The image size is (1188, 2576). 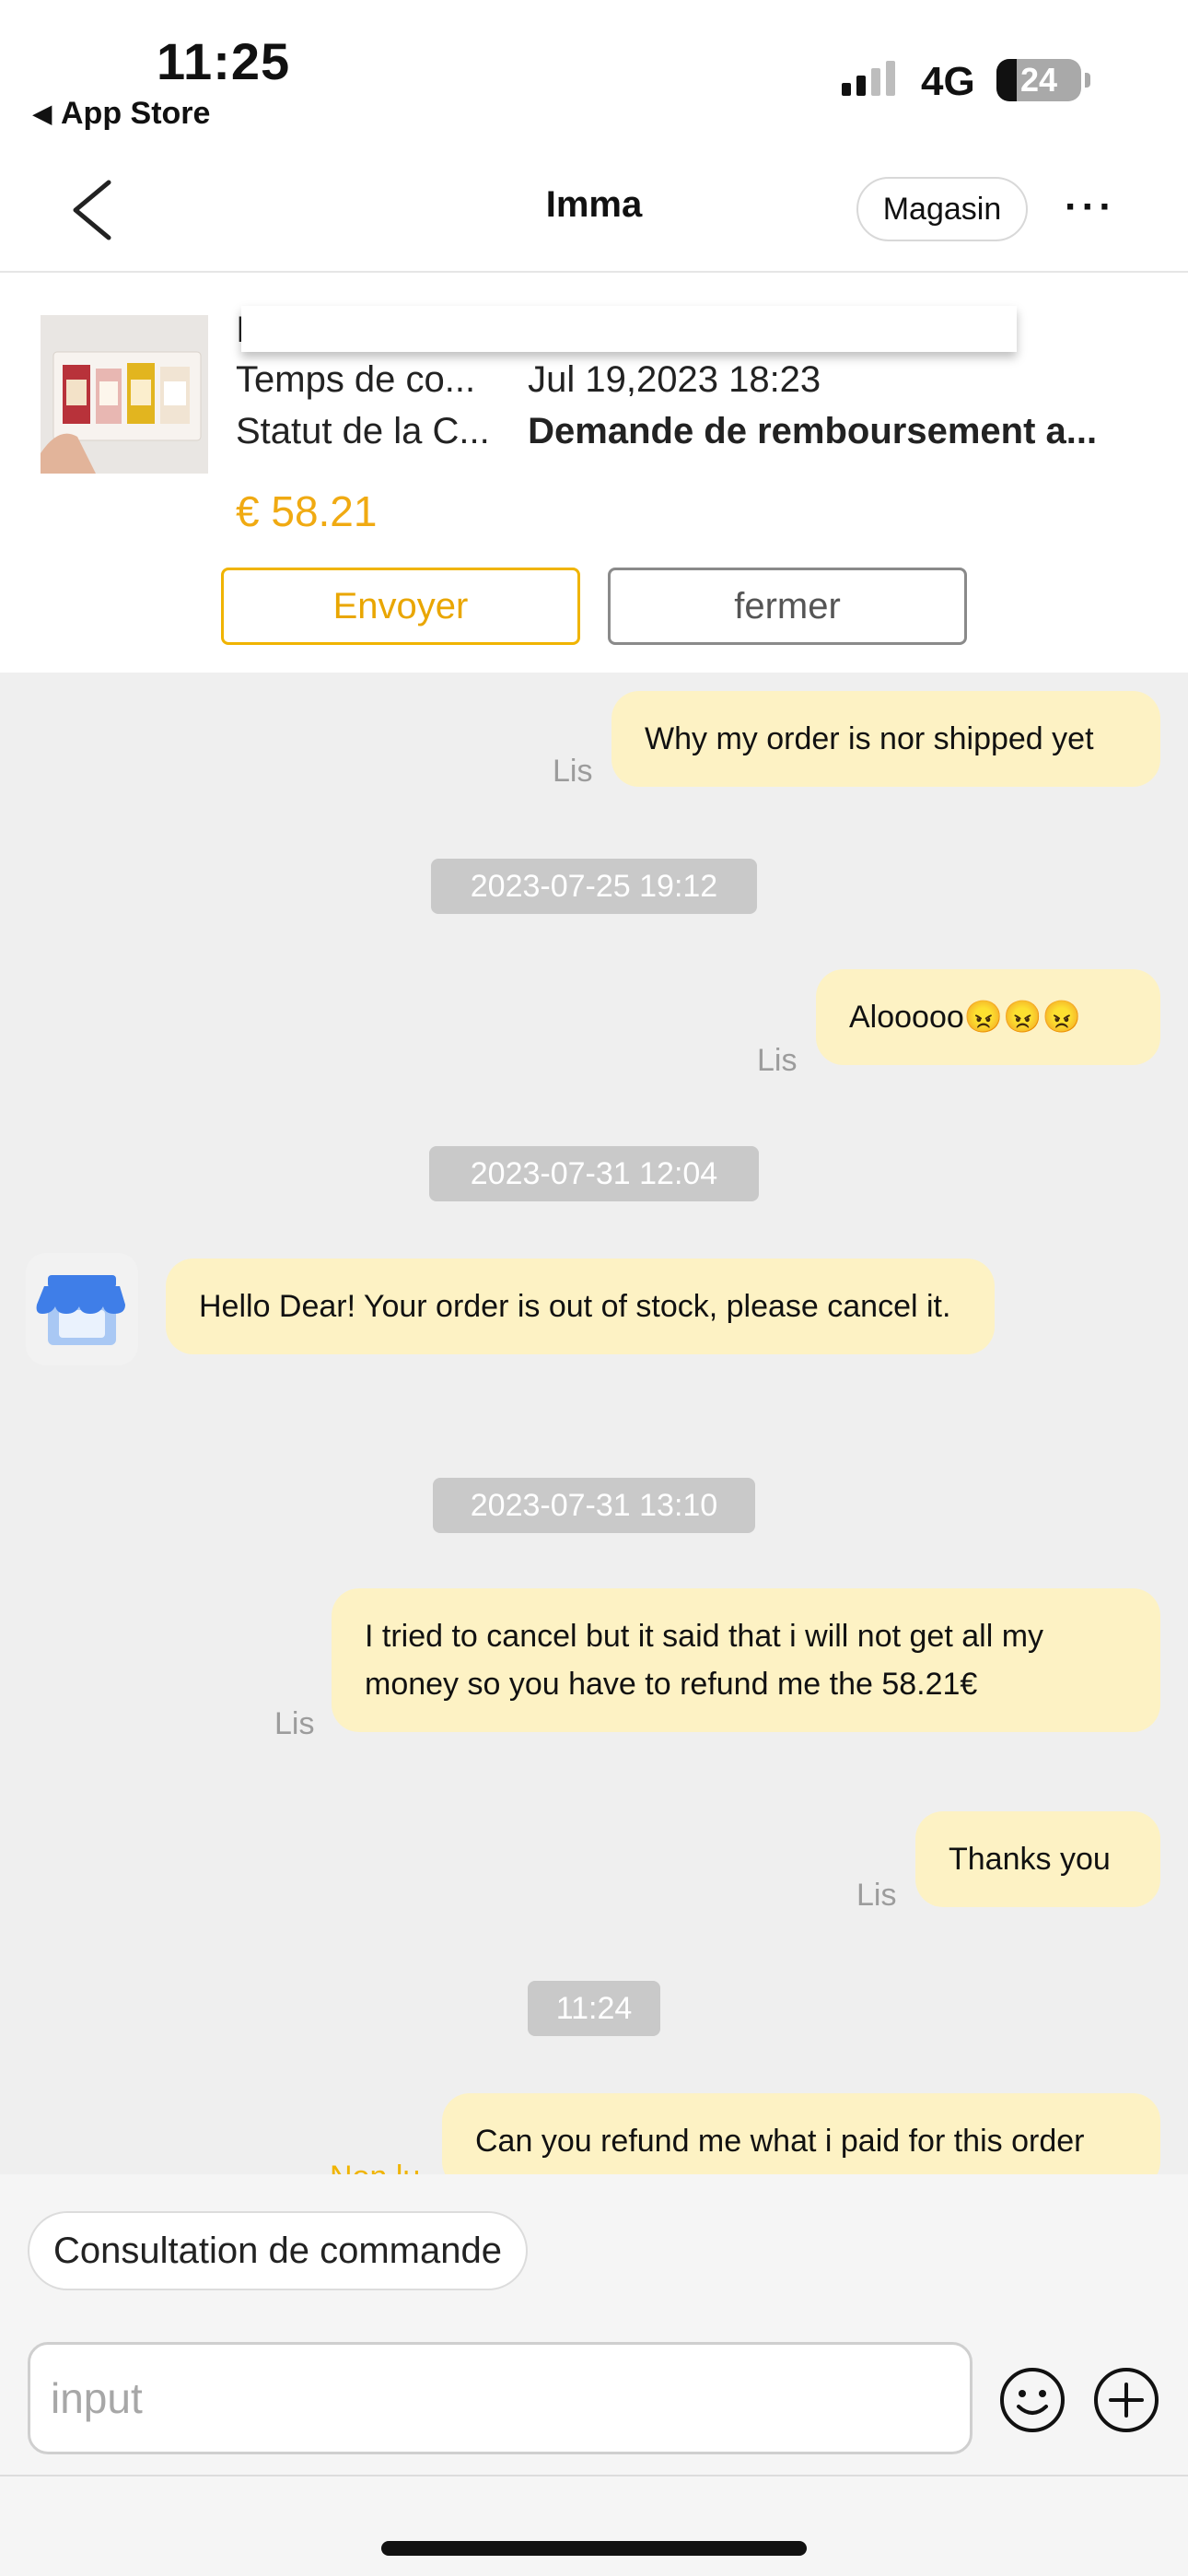 I want to click on message-input: input, so click(x=500, y=2398).